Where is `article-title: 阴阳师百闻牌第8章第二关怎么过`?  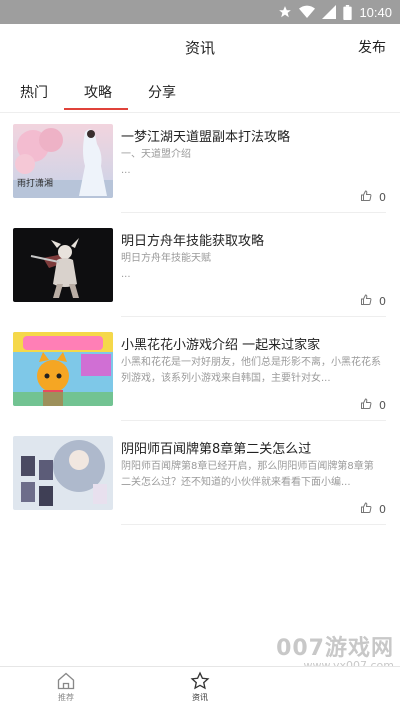 article-title: 阴阳师百闻牌第8章第二关怎么过 is located at coordinates (216, 449).